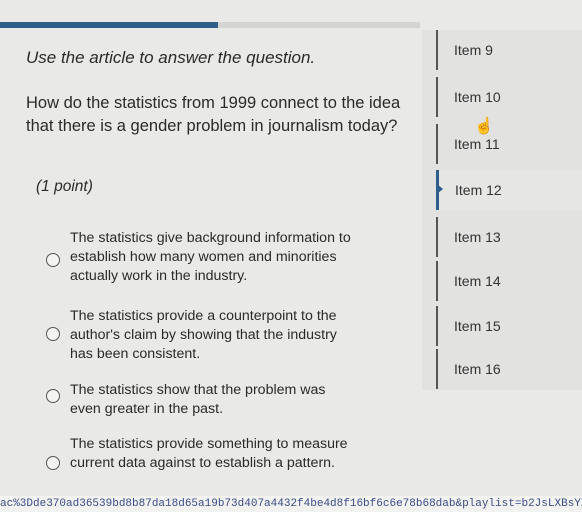 This screenshot has width=582, height=512. Describe the element at coordinates (477, 369) in the screenshot. I see `item-label: Item 16` at that location.